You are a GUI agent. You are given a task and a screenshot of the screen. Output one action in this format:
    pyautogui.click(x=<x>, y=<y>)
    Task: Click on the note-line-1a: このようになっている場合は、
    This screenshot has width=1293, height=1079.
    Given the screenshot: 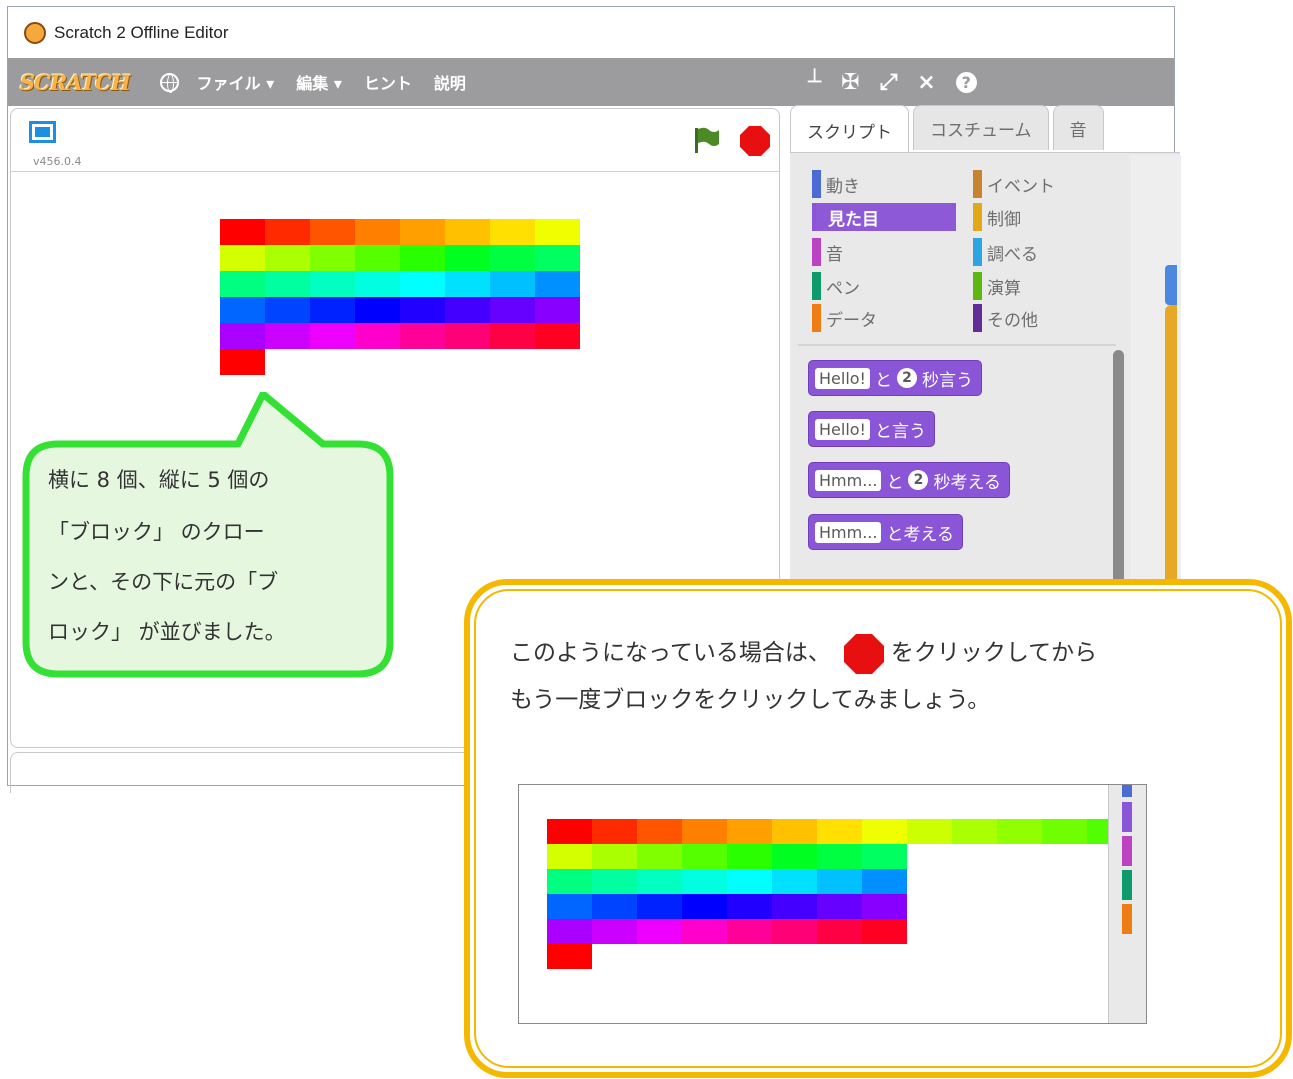 What is the action you would take?
    pyautogui.click(x=670, y=653)
    